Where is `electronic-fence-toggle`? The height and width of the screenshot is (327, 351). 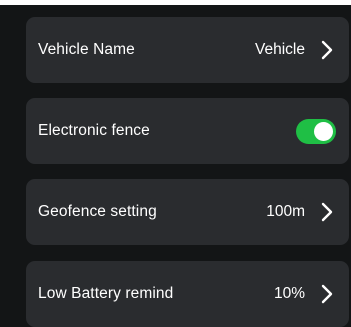
electronic-fence-toggle is located at coordinates (316, 131).